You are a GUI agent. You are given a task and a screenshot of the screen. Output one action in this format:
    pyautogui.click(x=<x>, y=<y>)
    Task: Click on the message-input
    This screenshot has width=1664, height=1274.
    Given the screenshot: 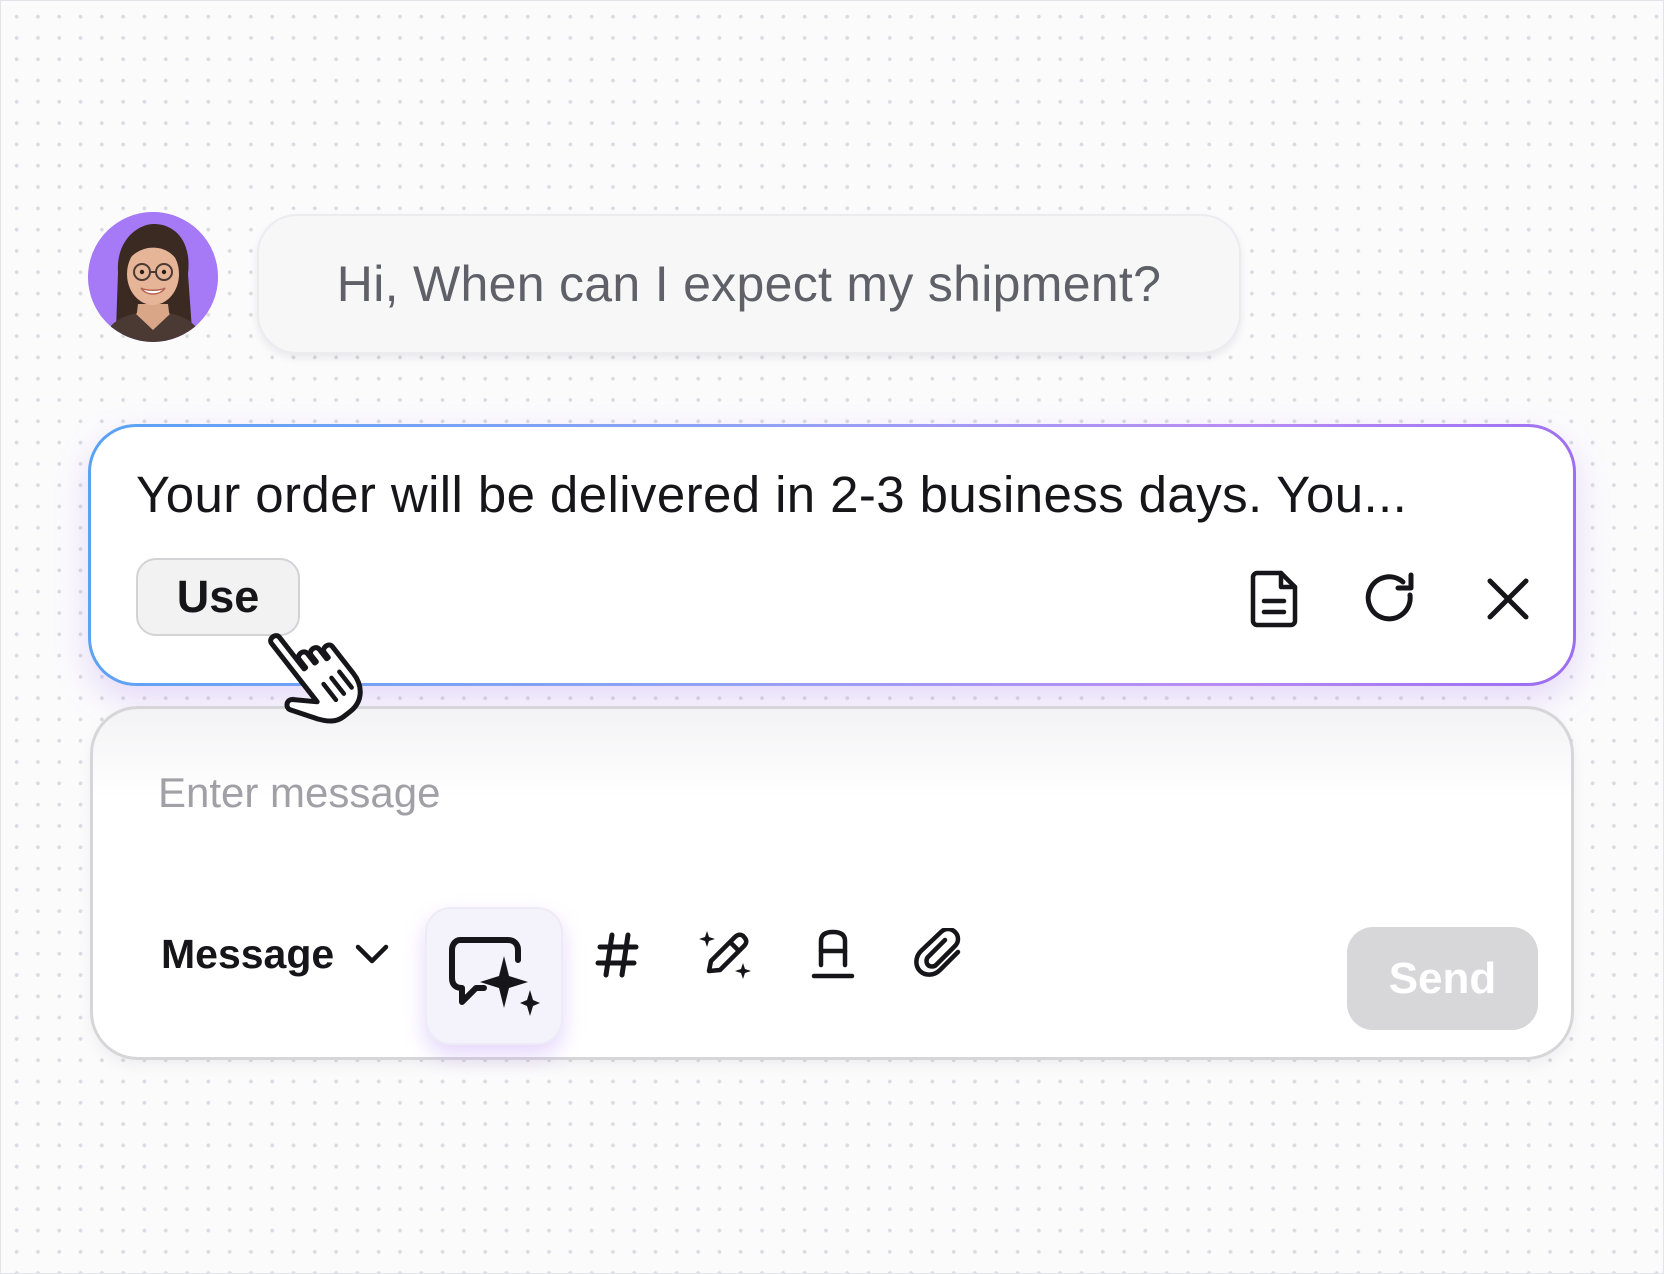 What is the action you would take?
    pyautogui.click(x=808, y=793)
    